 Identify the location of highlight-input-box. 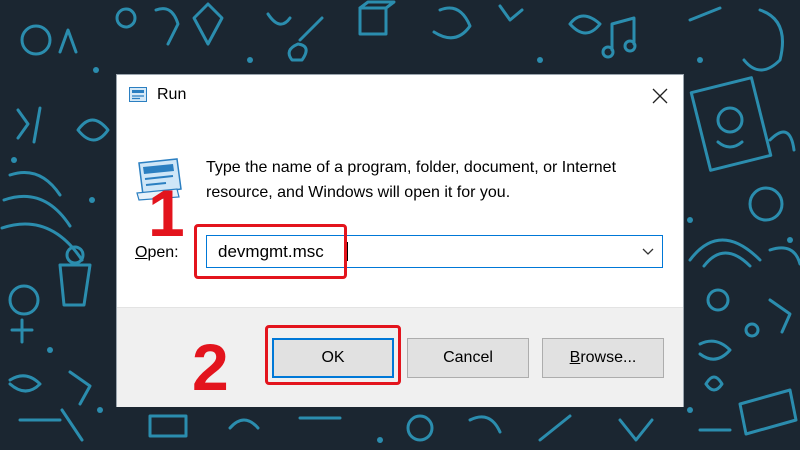
(270, 251).